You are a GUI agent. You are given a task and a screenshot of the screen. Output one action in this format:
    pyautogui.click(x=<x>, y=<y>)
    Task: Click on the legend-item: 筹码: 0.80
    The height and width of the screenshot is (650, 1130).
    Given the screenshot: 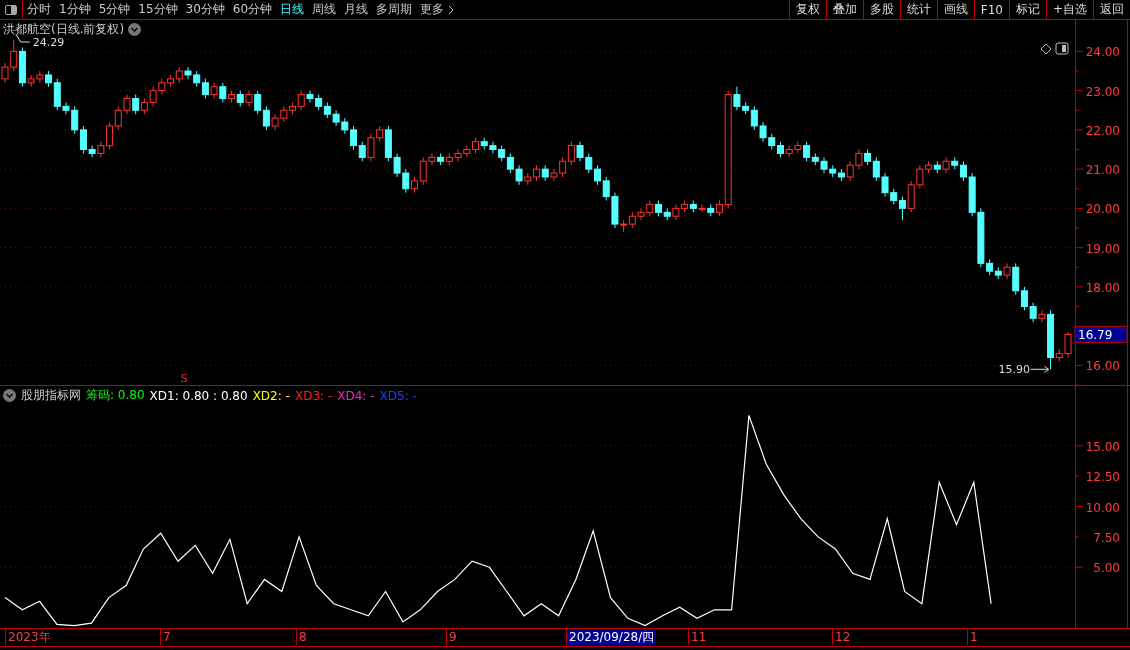 What is the action you would take?
    pyautogui.click(x=115, y=395)
    